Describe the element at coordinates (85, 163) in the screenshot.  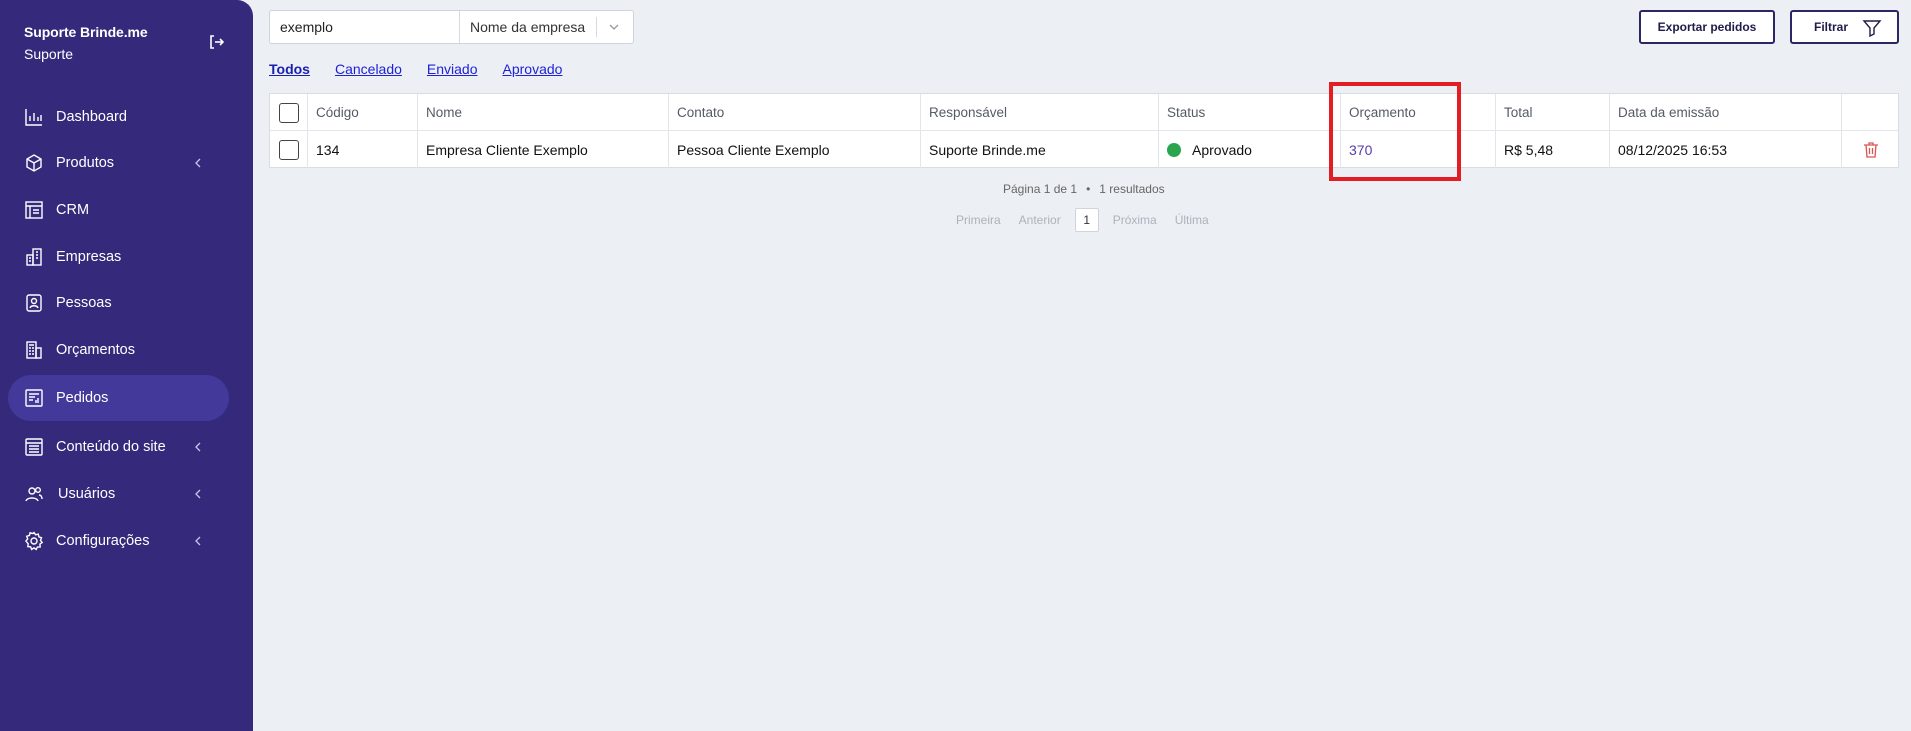
I see `sidebar-item-label: Produtos` at that location.